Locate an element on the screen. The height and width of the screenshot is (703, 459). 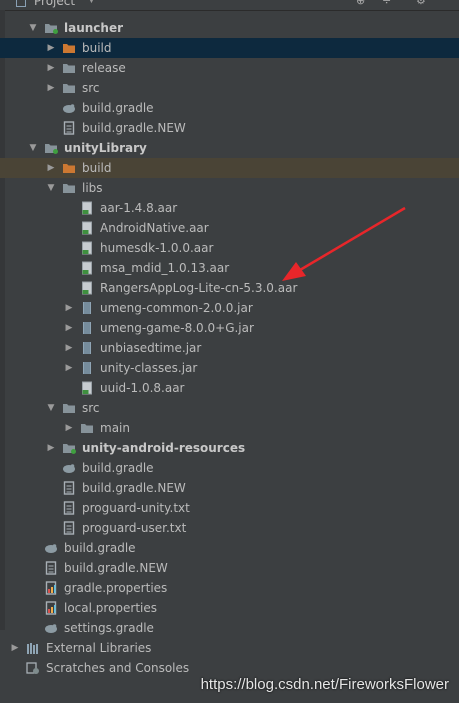
tree-item: ▶ unity-classes.jar is located at coordinates (229, 368).